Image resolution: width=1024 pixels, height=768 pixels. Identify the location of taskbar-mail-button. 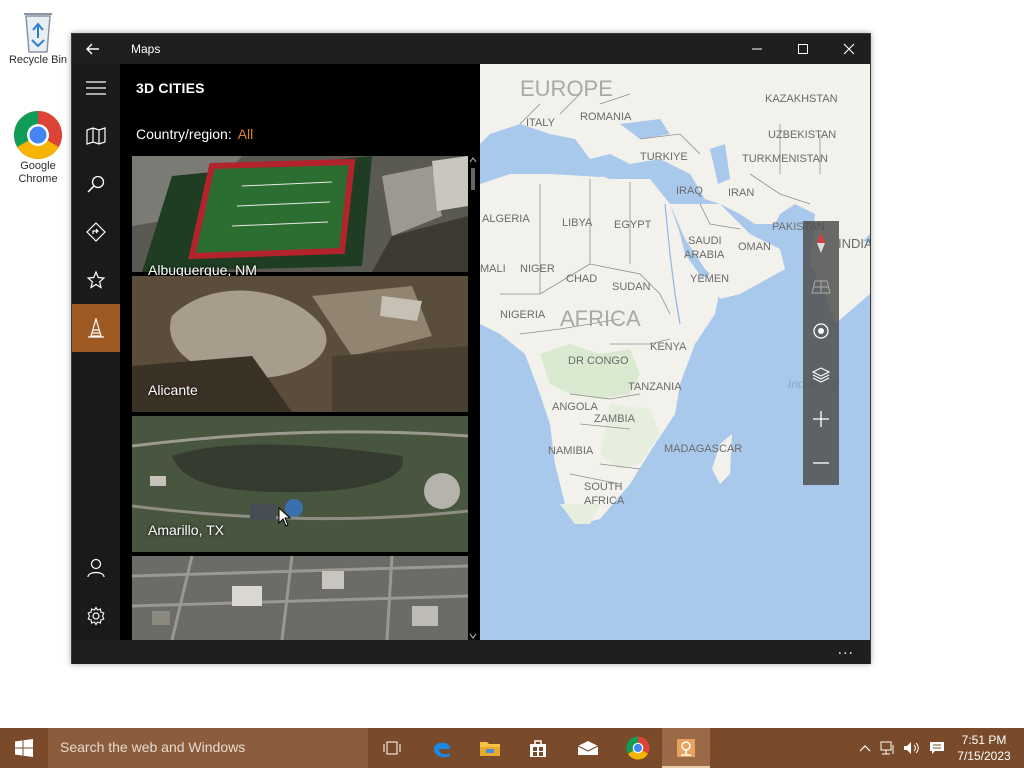
(588, 748).